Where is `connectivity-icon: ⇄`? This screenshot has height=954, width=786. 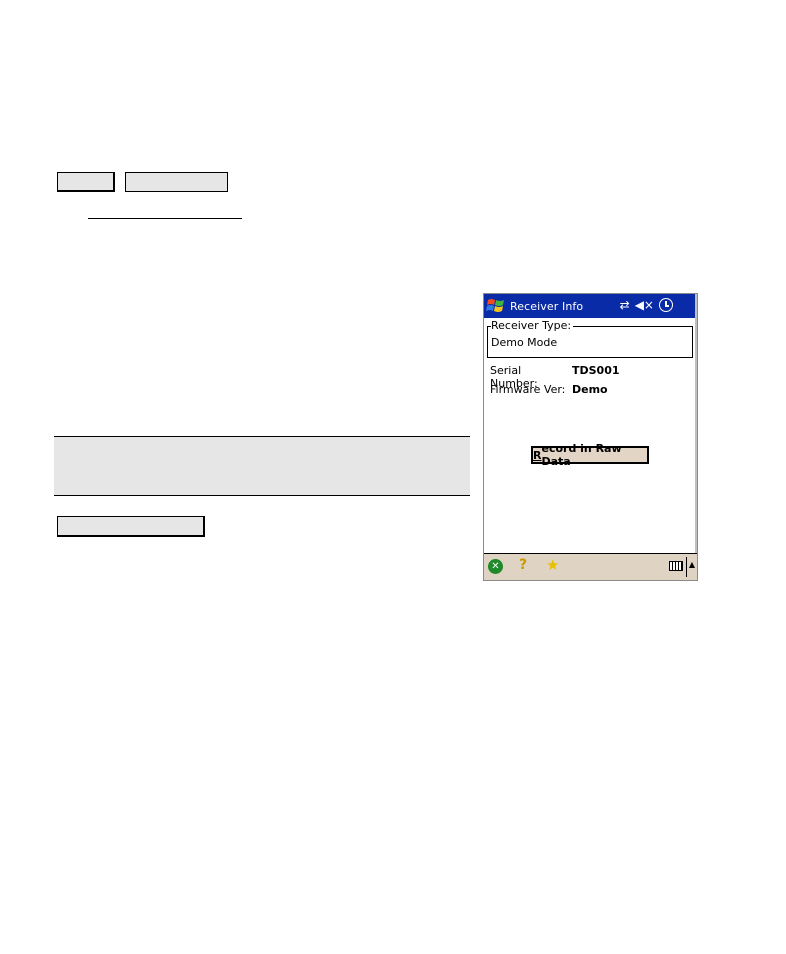
connectivity-icon: ⇄ is located at coordinates (625, 305).